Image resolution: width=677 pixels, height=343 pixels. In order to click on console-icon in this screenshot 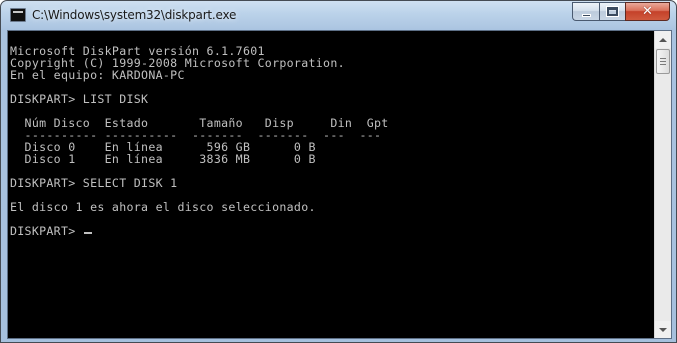, I will do `click(18, 15)`.